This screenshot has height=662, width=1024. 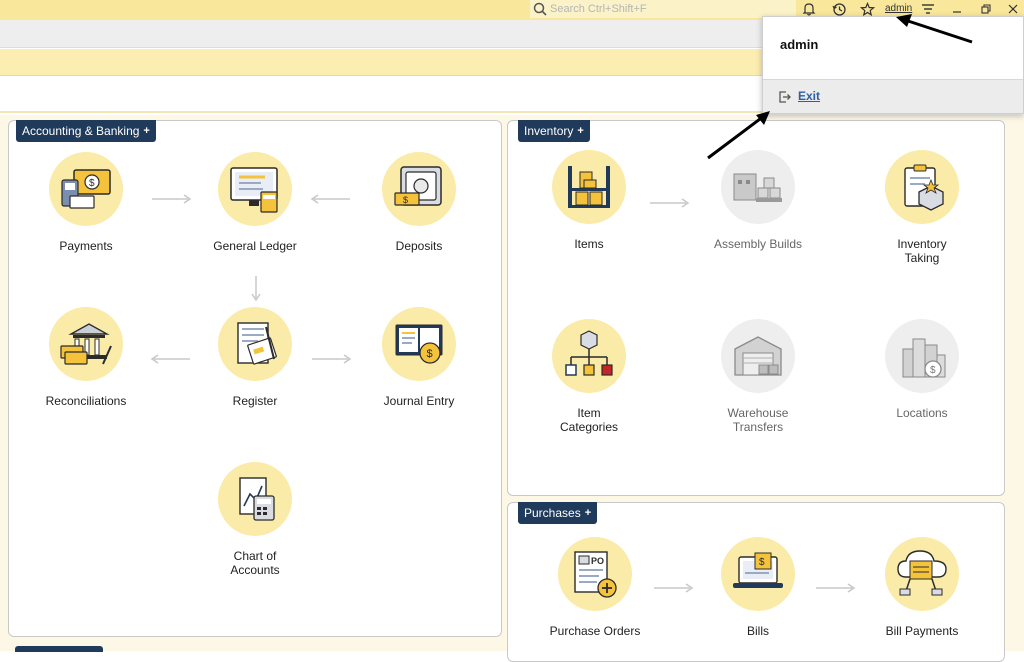 What do you see at coordinates (552, 513) in the screenshot?
I see `purchases-tab-label: Purchases` at bounding box center [552, 513].